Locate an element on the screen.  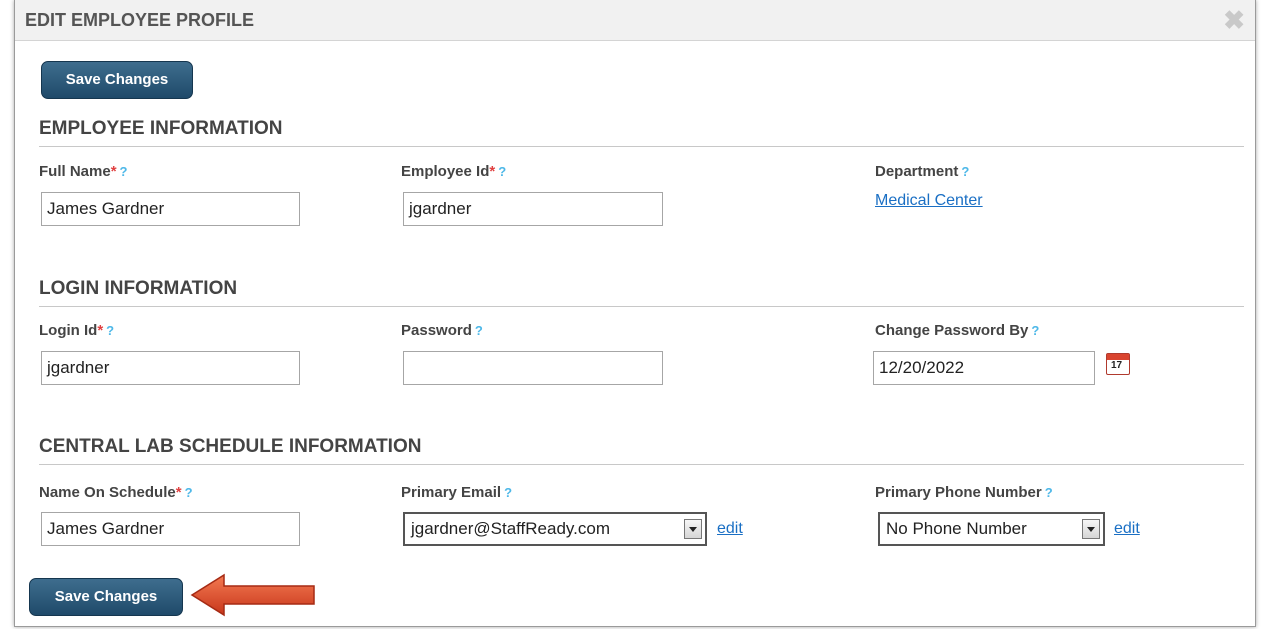
dialog-title: EDIT EMPLOYEE PROFILE is located at coordinates (140, 20).